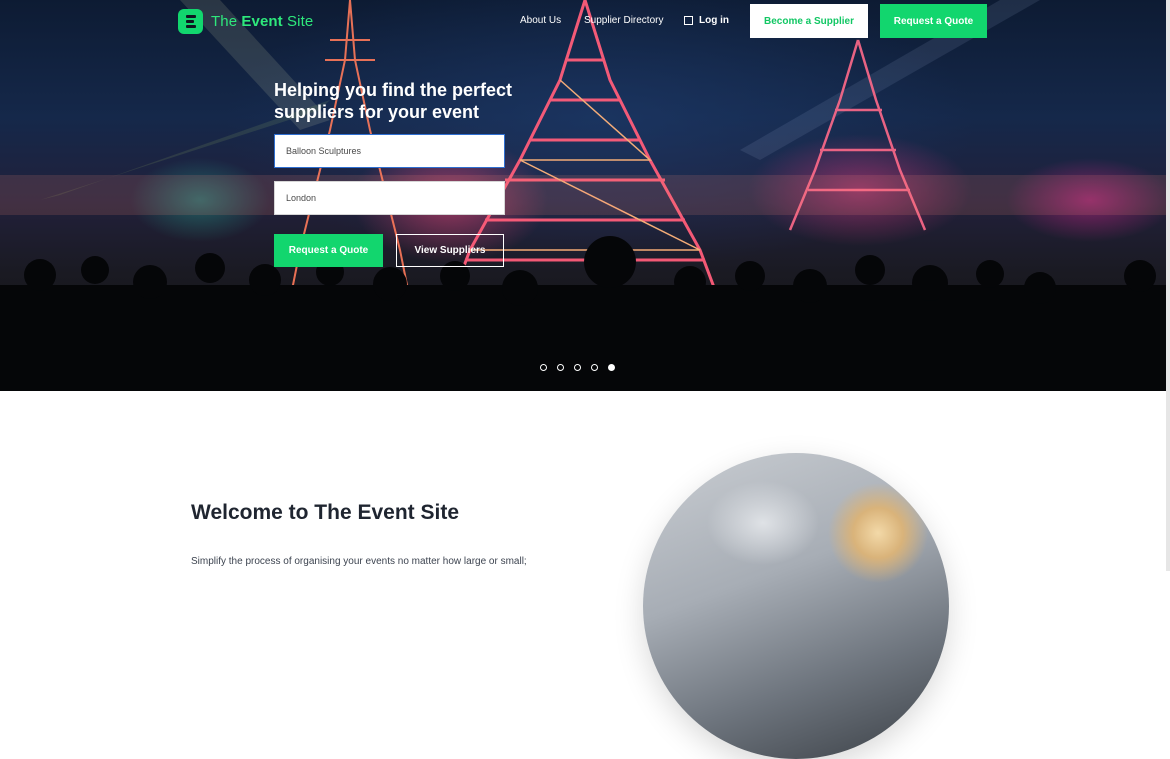 The image size is (1170, 759). Describe the element at coordinates (450, 250) in the screenshot. I see `view-suppliers-button: View Suppliers` at that location.